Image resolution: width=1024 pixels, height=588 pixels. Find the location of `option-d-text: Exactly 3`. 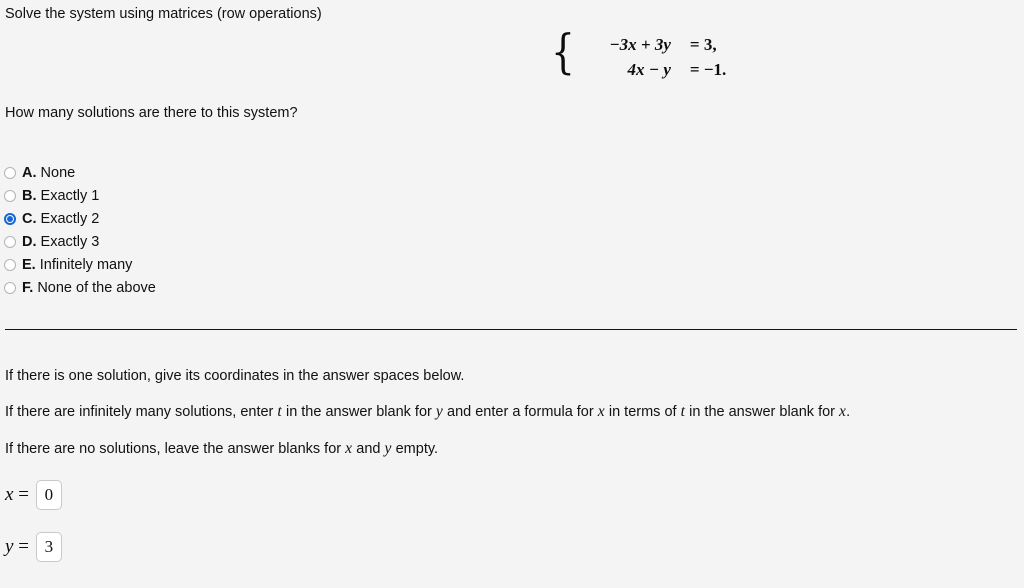

option-d-text: Exactly 3 is located at coordinates (70, 241).